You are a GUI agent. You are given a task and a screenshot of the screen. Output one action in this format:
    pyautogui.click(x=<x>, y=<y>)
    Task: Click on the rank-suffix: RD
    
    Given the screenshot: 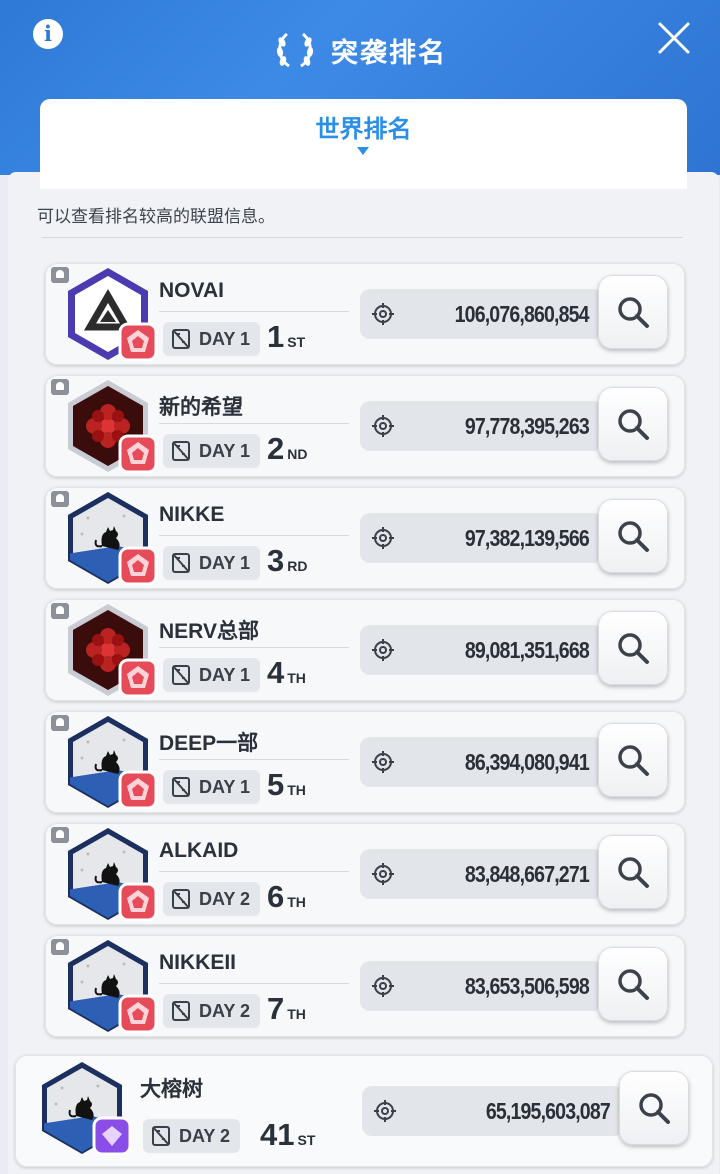 What is the action you would take?
    pyautogui.click(x=297, y=566)
    